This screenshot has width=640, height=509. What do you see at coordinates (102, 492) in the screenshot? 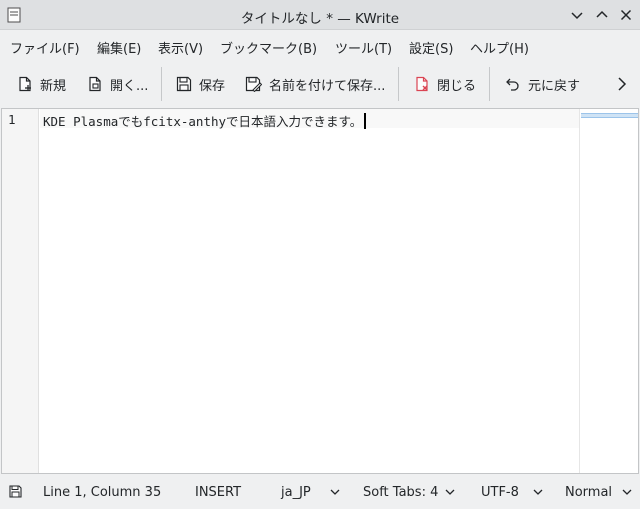
I see `cursor-position: Line 1, Column 35` at bounding box center [102, 492].